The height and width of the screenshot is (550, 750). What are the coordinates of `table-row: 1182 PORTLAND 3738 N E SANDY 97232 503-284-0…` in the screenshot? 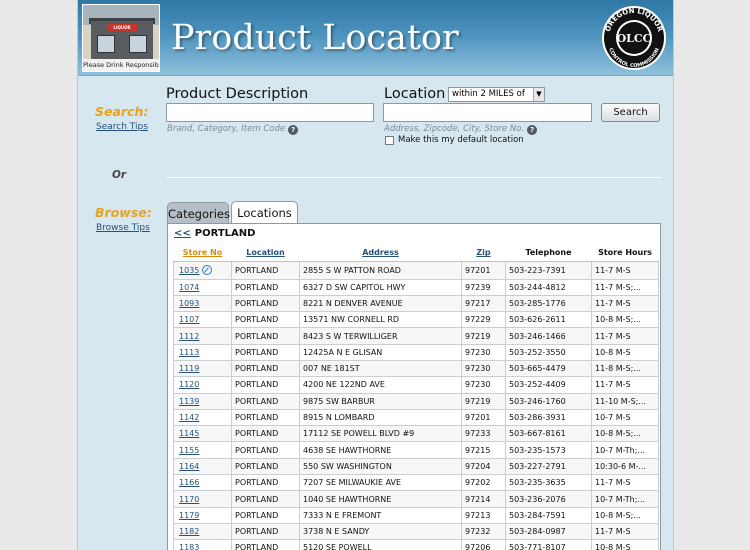 It's located at (416, 532).